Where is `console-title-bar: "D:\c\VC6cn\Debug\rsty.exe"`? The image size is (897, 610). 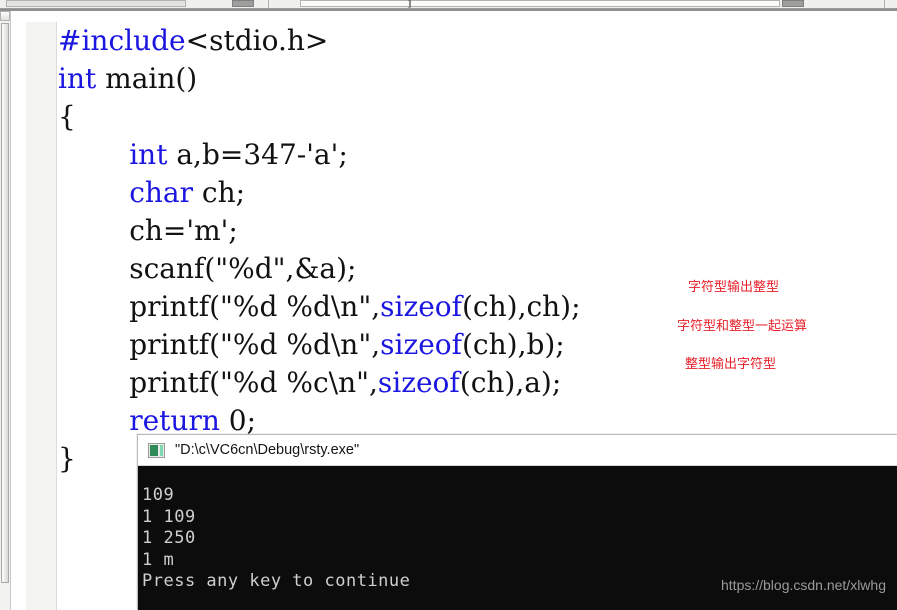
console-title-bar: "D:\c\VC6cn\Debug\rsty.exe" is located at coordinates (517, 450).